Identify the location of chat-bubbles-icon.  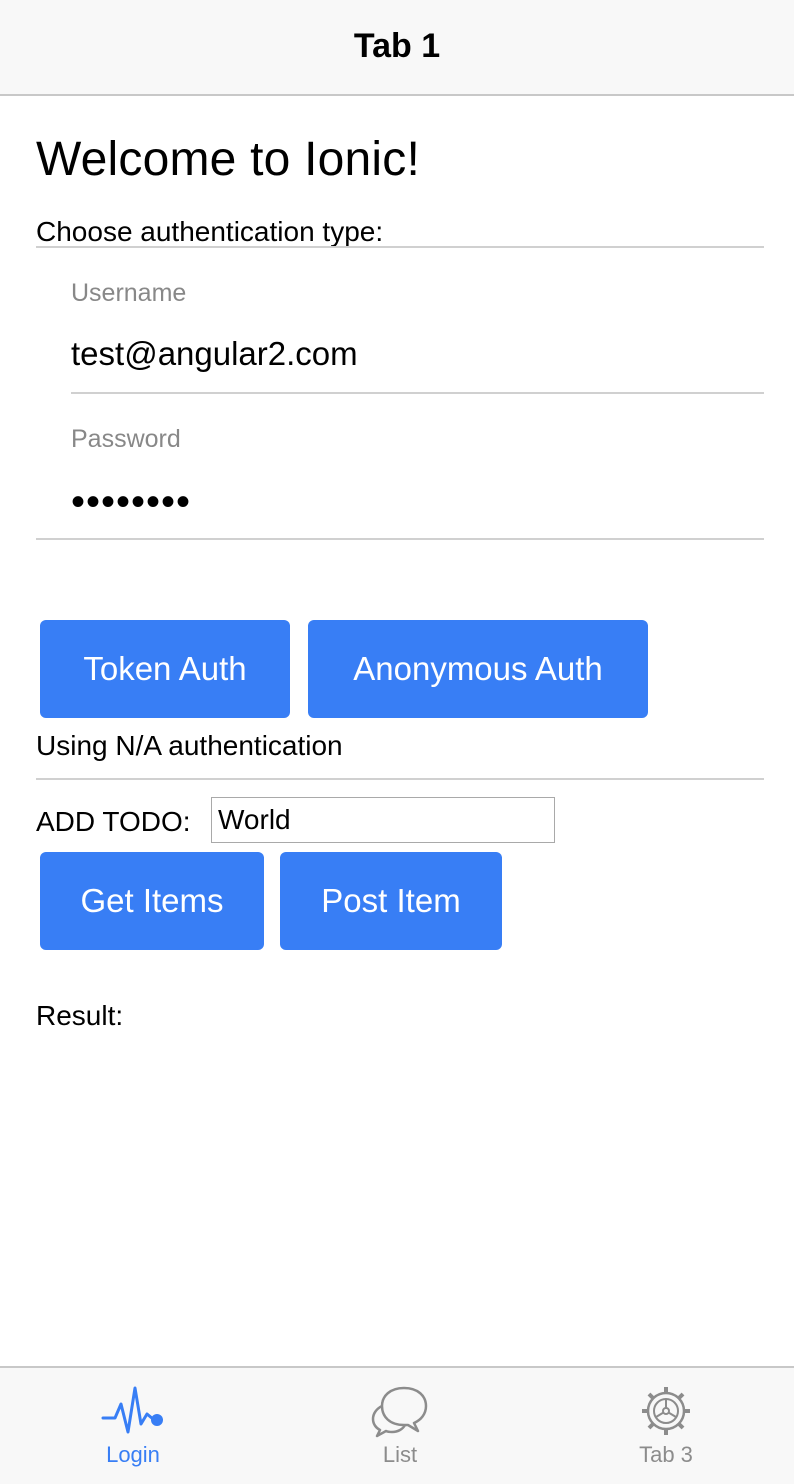
(399, 1412).